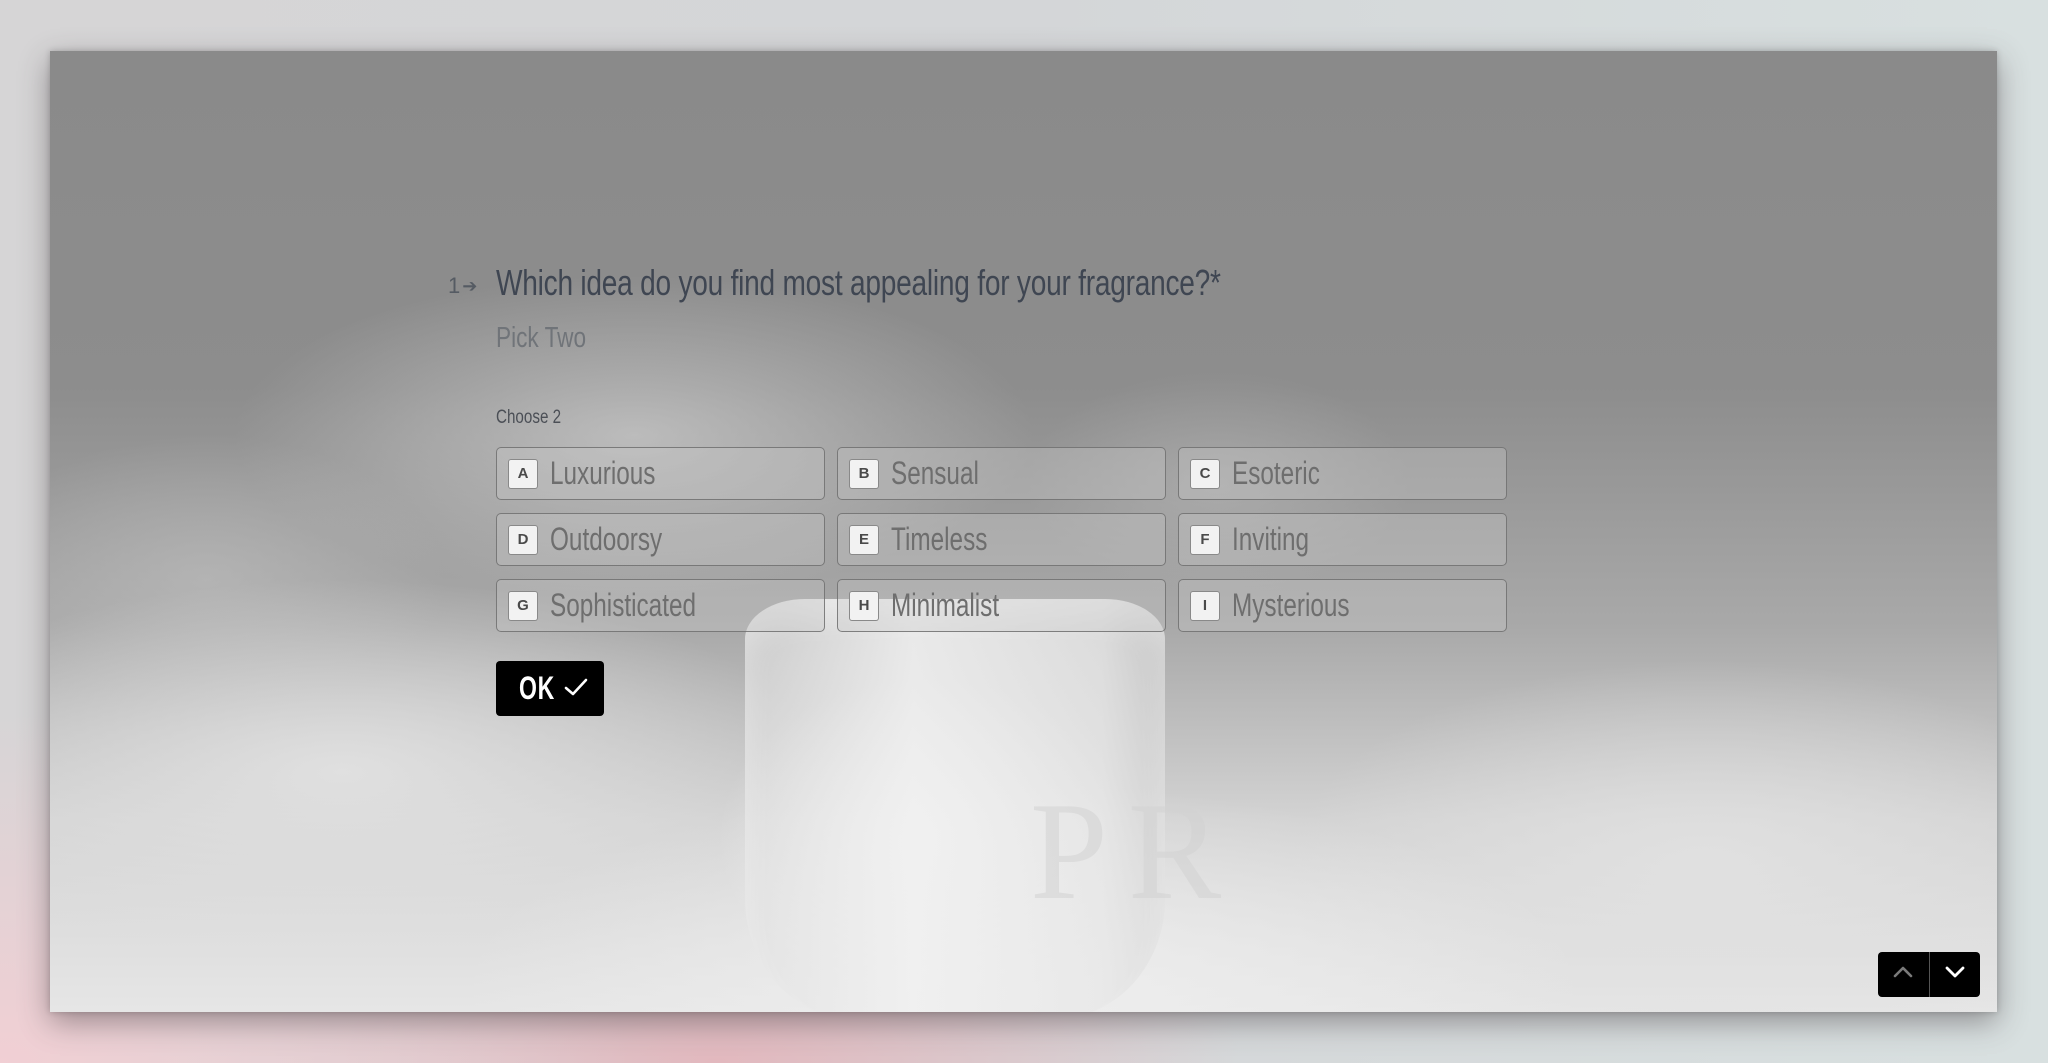 Image resolution: width=2048 pixels, height=1063 pixels. I want to click on choice-label: Luxurious, so click(603, 473).